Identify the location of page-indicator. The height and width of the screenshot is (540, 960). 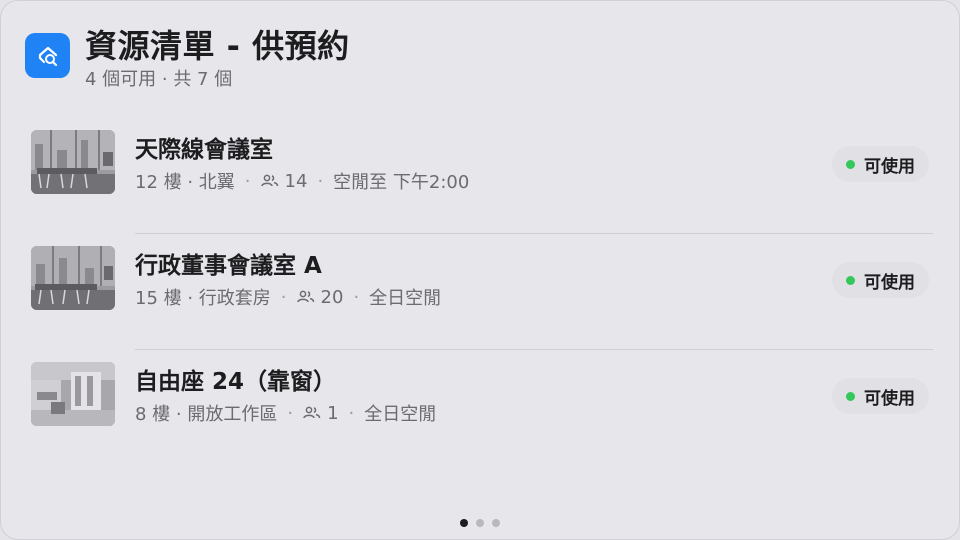
(480, 523).